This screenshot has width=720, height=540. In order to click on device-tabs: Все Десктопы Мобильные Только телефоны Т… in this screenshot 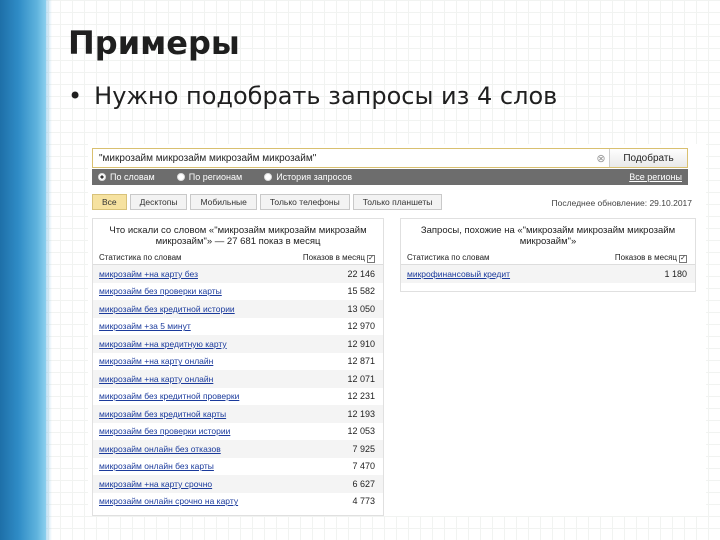, I will do `click(267, 202)`.